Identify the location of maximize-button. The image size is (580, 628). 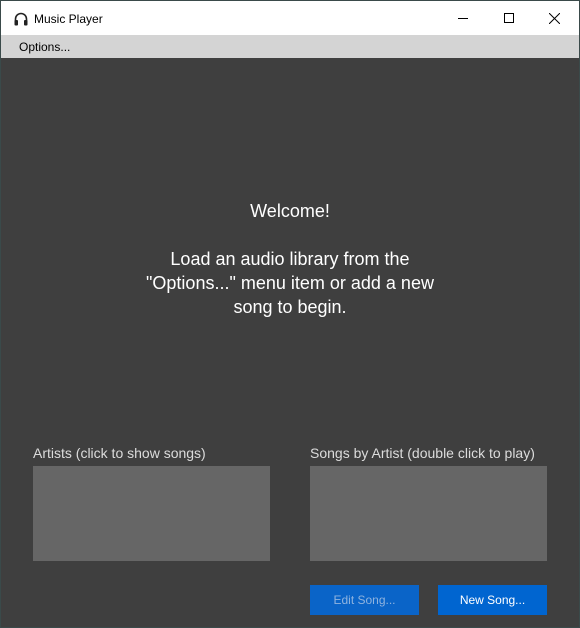
(509, 18).